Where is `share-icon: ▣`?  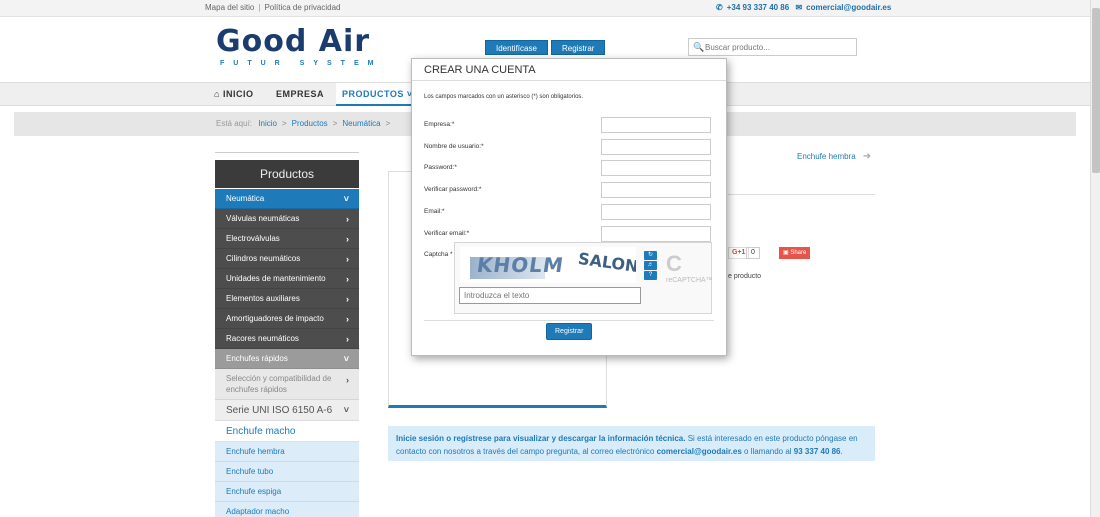 share-icon: ▣ is located at coordinates (786, 253).